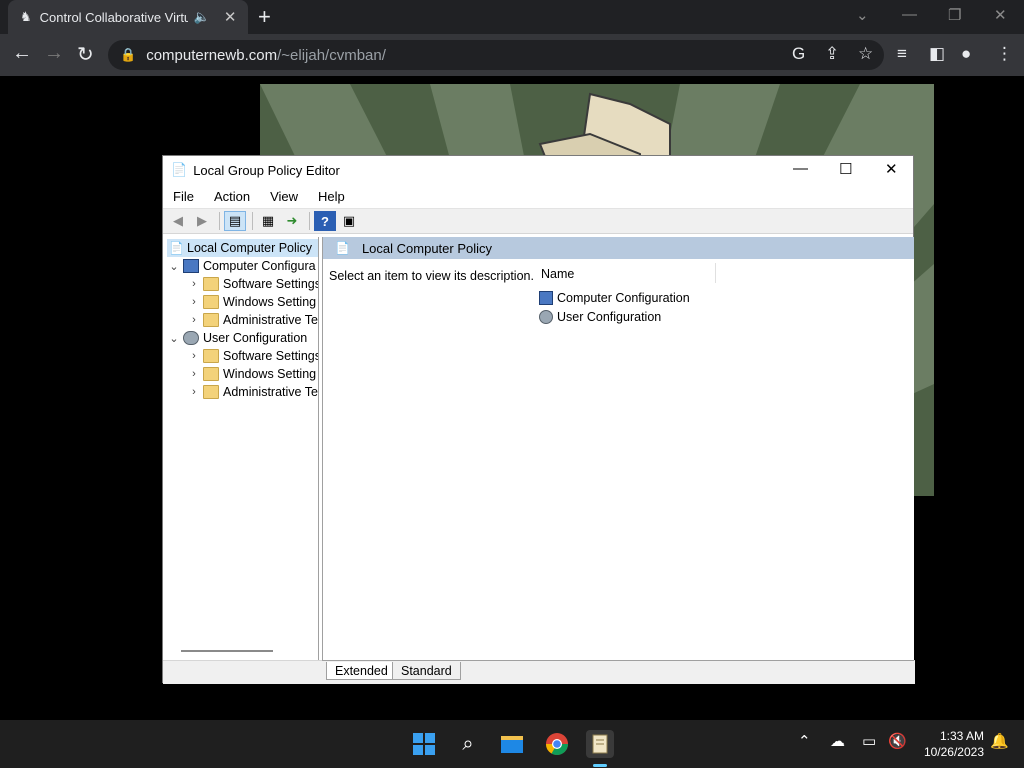 This screenshot has height=768, width=1024. I want to click on tree-item-computer-configuration: ⌄ Computer Configura, so click(241, 266).